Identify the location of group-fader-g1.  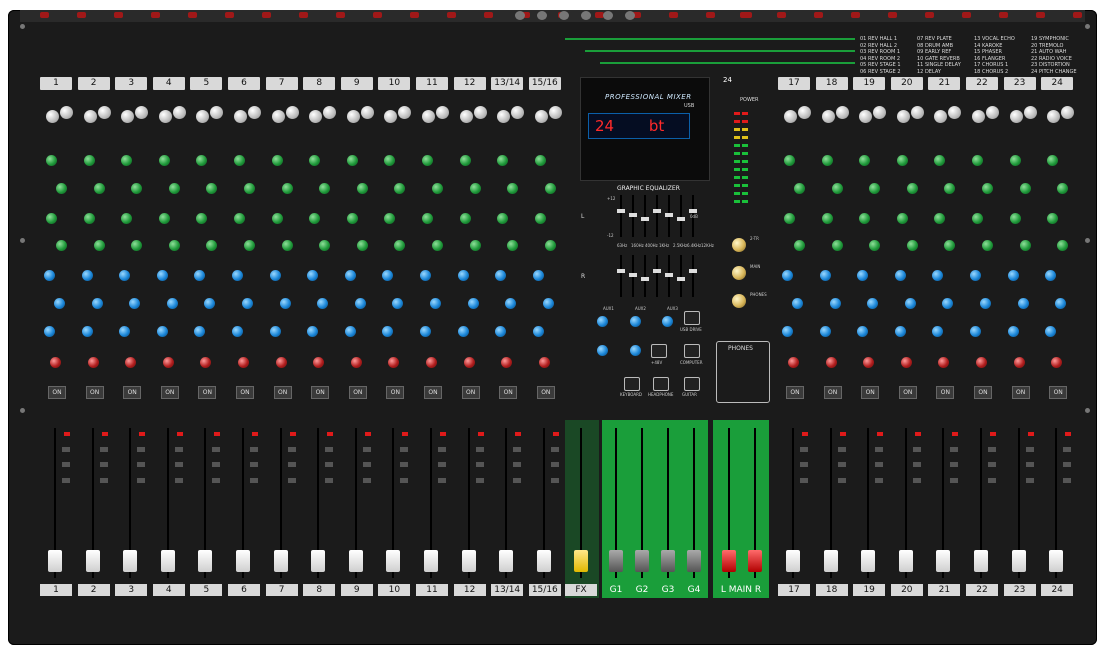
(616, 561).